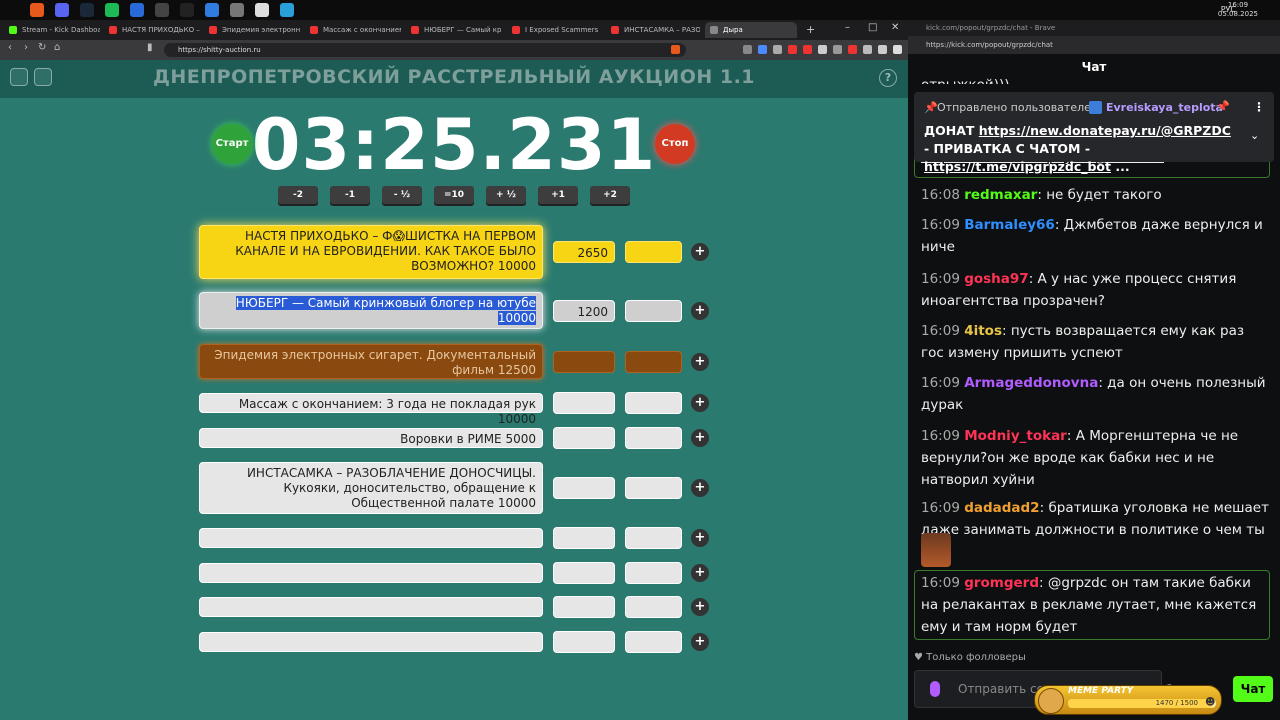 The width and height of the screenshot is (1280, 720). Describe the element at coordinates (1105, 130) in the screenshot. I see `pinned-link-donate: https://new.donatepay.ru/@GRPZDC` at that location.